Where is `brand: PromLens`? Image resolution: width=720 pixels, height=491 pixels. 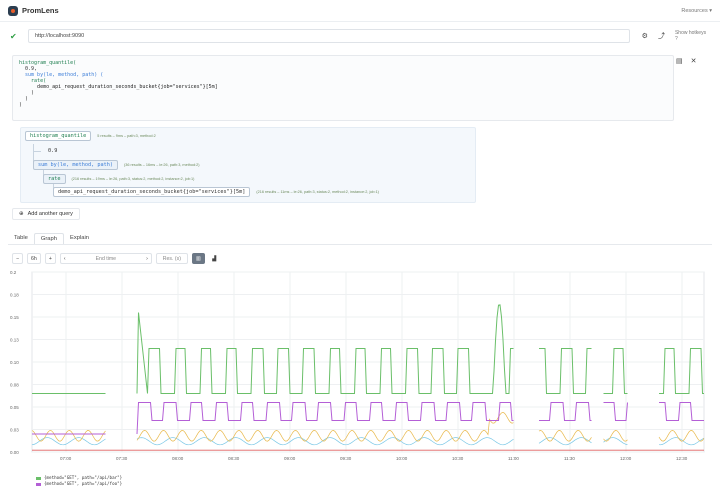 brand: PromLens is located at coordinates (33, 10).